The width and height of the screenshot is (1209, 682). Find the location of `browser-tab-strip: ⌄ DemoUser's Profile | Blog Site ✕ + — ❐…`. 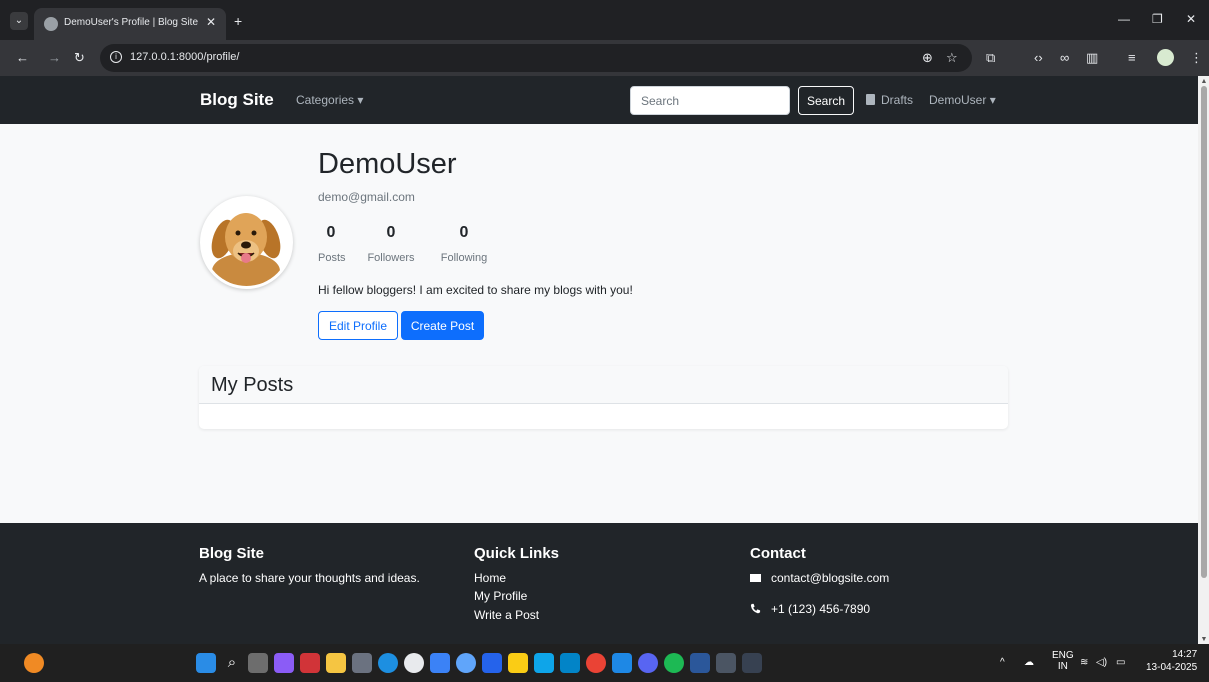

browser-tab-strip: ⌄ DemoUser's Profile | Blog Site ✕ + — ❐… is located at coordinates (604, 20).